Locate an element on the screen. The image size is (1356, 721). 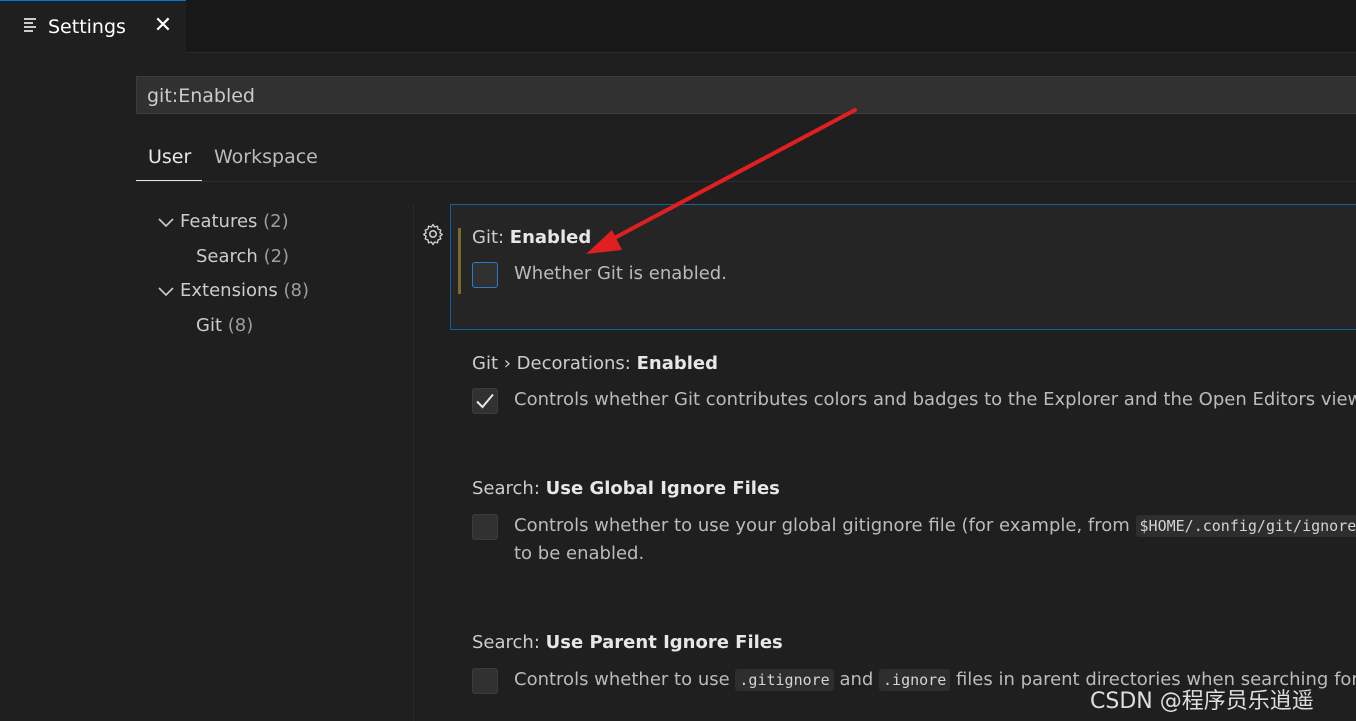
watermark: CSDN @程序员乐逍遥 is located at coordinates (1202, 701).